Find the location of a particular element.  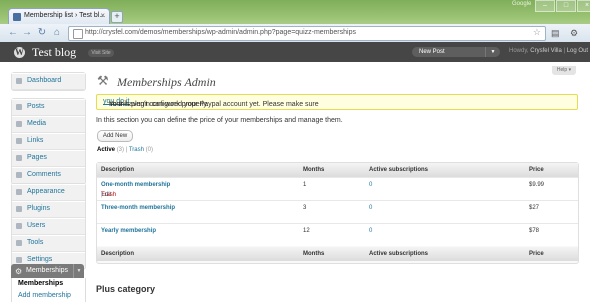

minimize-button: – is located at coordinates (545, 6).